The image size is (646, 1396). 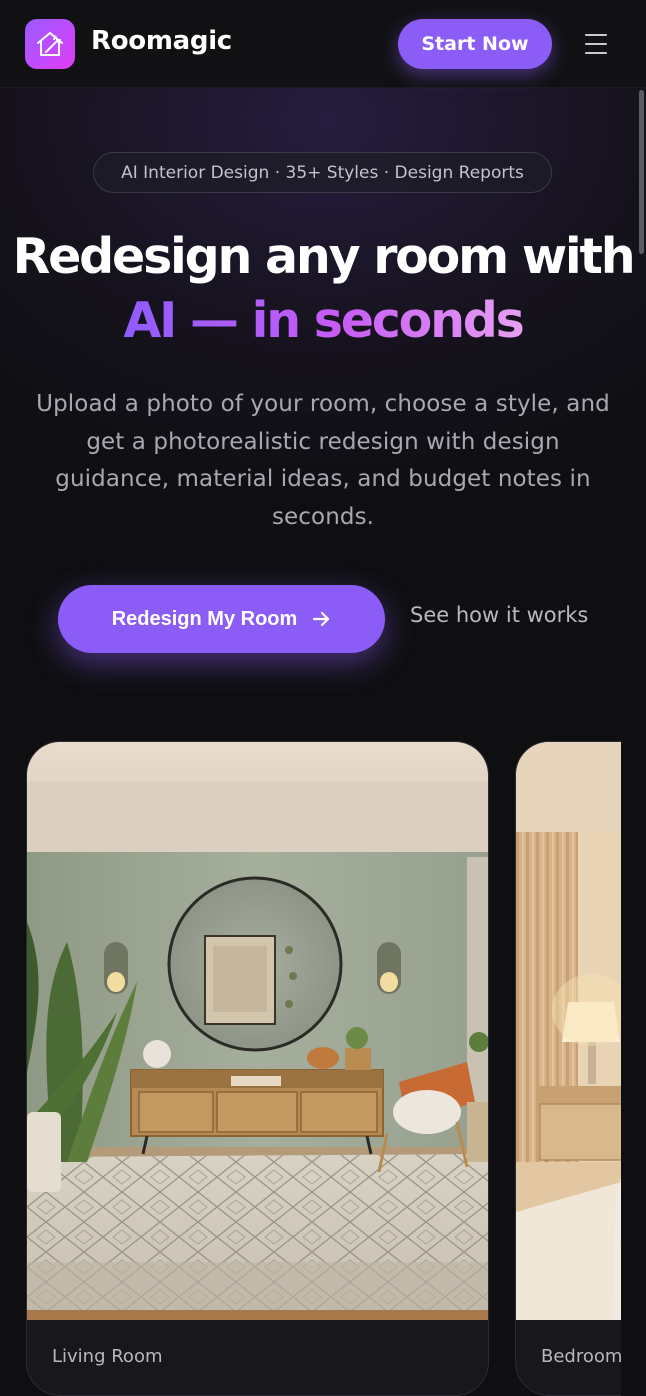 I want to click on see-how-it-works-link: See how it works, so click(x=499, y=615).